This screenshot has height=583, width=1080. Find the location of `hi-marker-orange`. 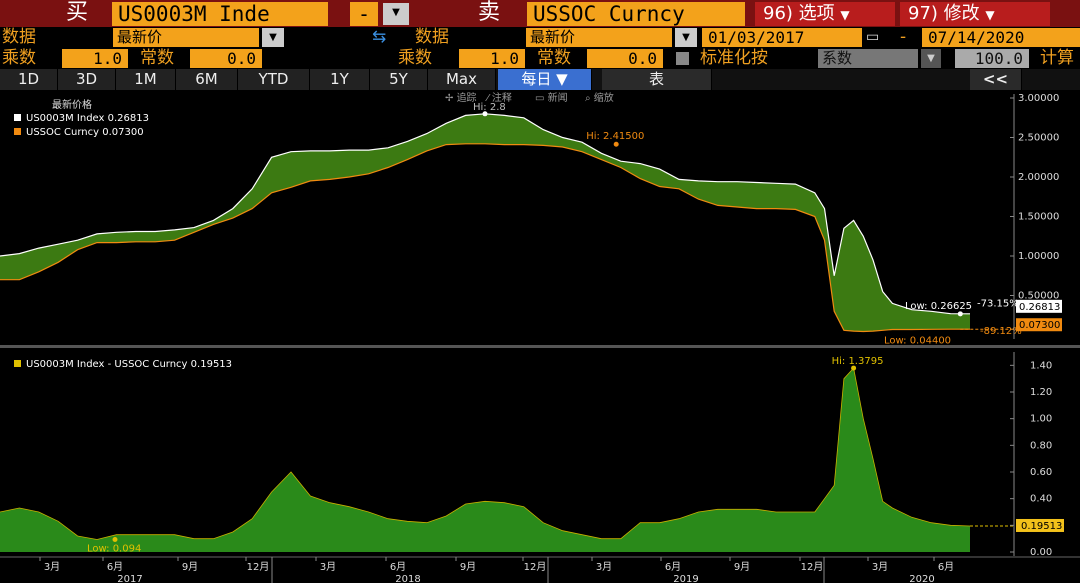

hi-marker-orange is located at coordinates (616, 144).